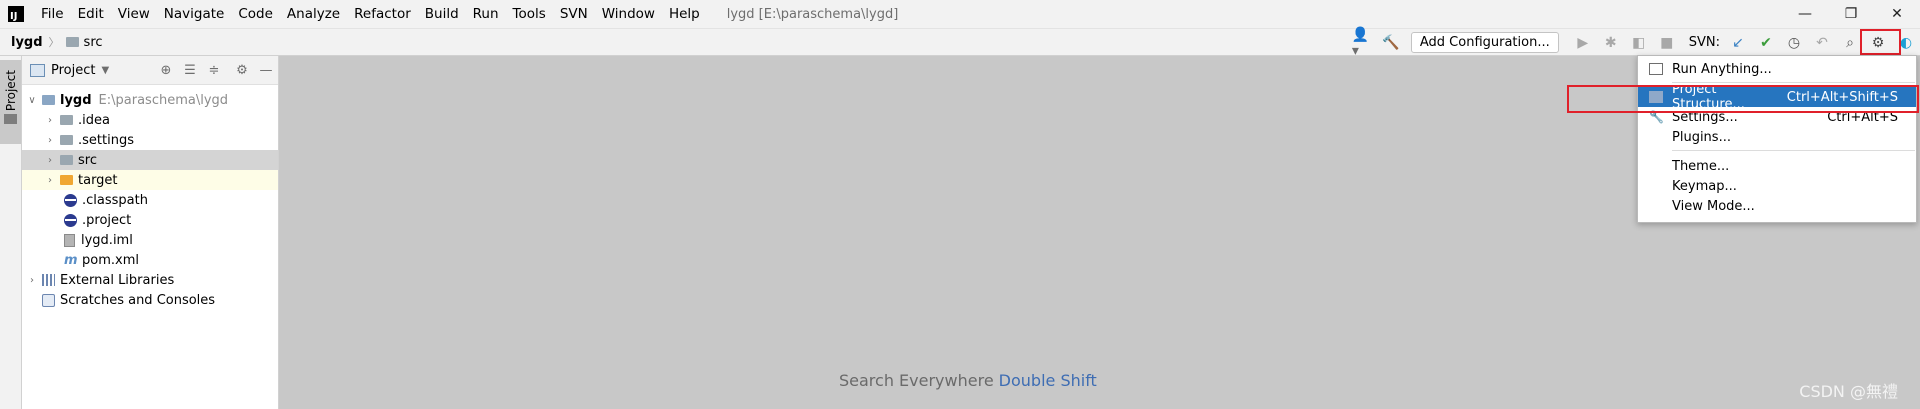 This screenshot has width=1920, height=409. What do you see at coordinates (52, 14) in the screenshot?
I see `menu-file: File` at bounding box center [52, 14].